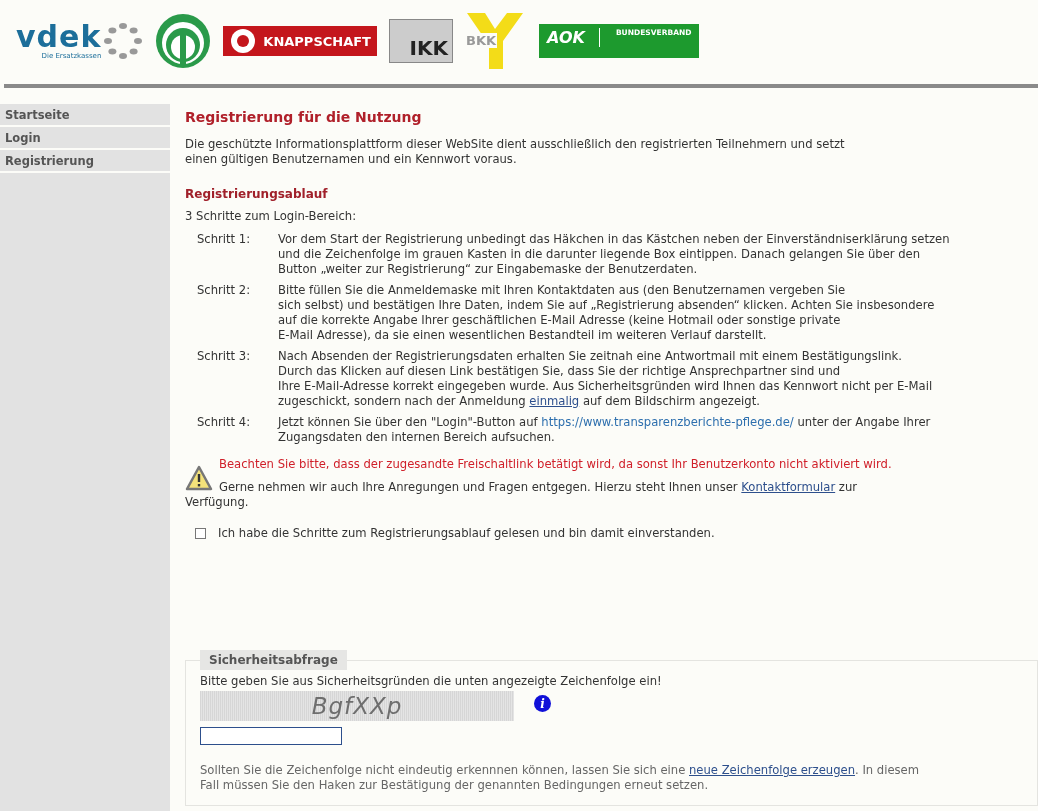  I want to click on step-text-line: und die Zeichenfolge im grauen Kasten in die darunter liegende Box eintippen. Danach gelangen Sie über den, so click(600, 254).